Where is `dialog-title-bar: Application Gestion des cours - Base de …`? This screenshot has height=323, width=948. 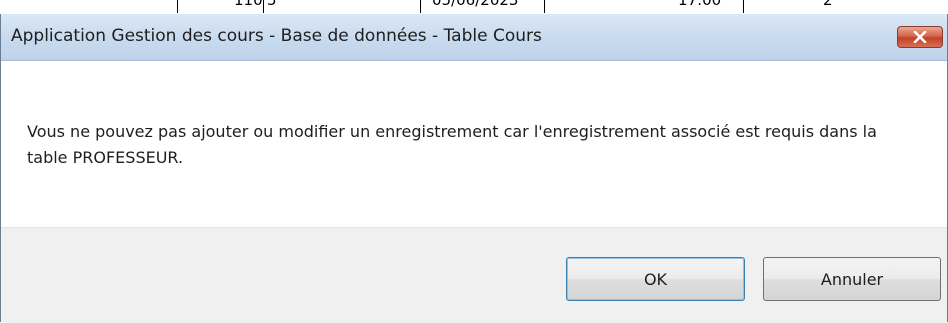 dialog-title-bar: Application Gestion des cours - Base de … is located at coordinates (474, 37).